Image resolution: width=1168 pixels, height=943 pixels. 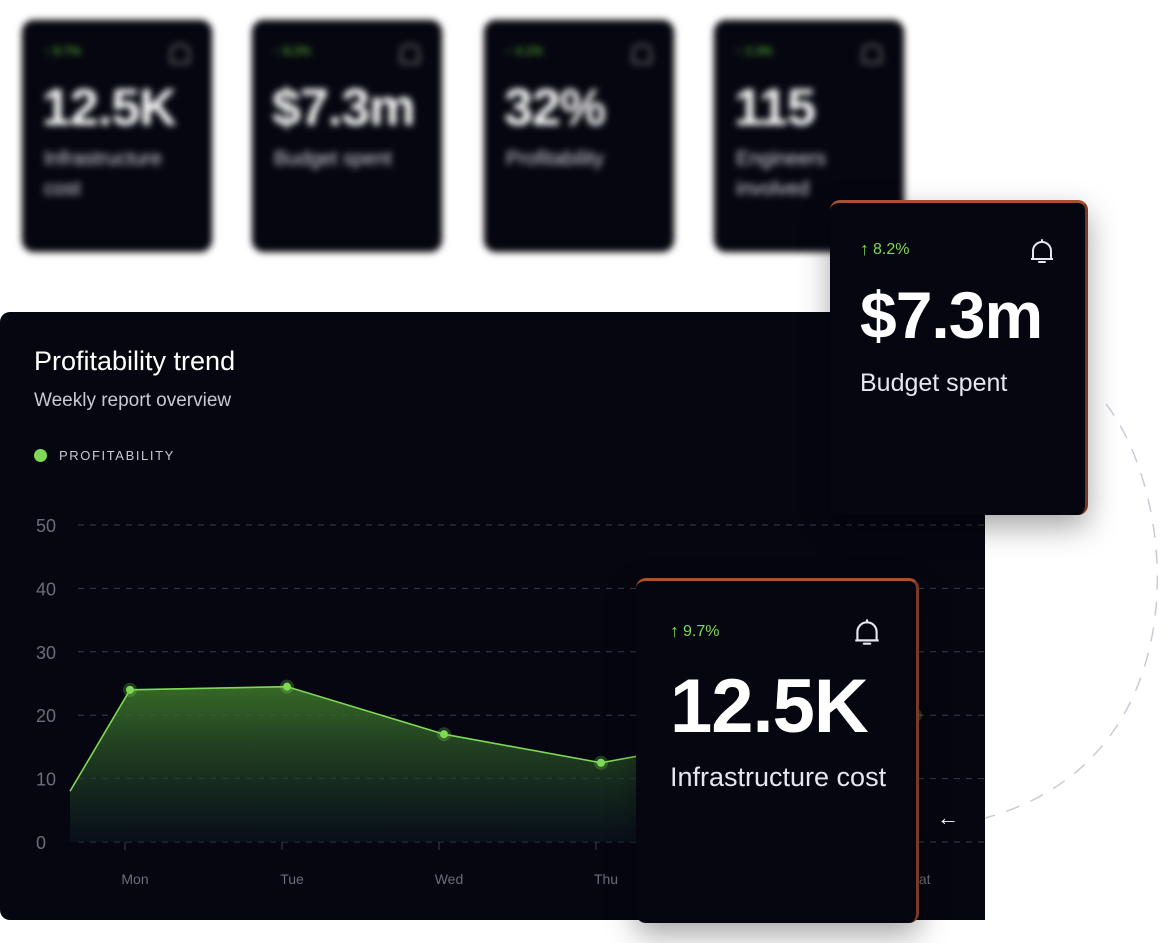 What do you see at coordinates (62, 51) in the screenshot?
I see `background-card-badge: ↑ 9.7%` at bounding box center [62, 51].